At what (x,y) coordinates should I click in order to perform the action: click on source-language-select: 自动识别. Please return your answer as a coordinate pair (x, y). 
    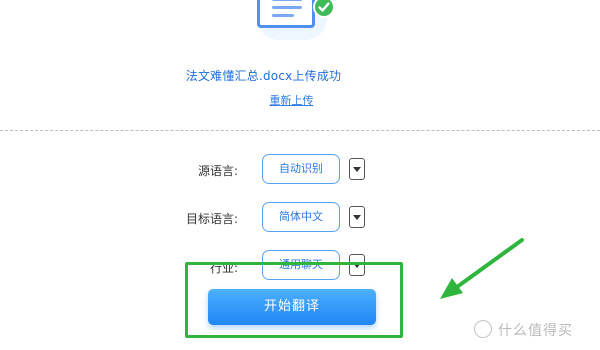
    Looking at the image, I should click on (301, 169).